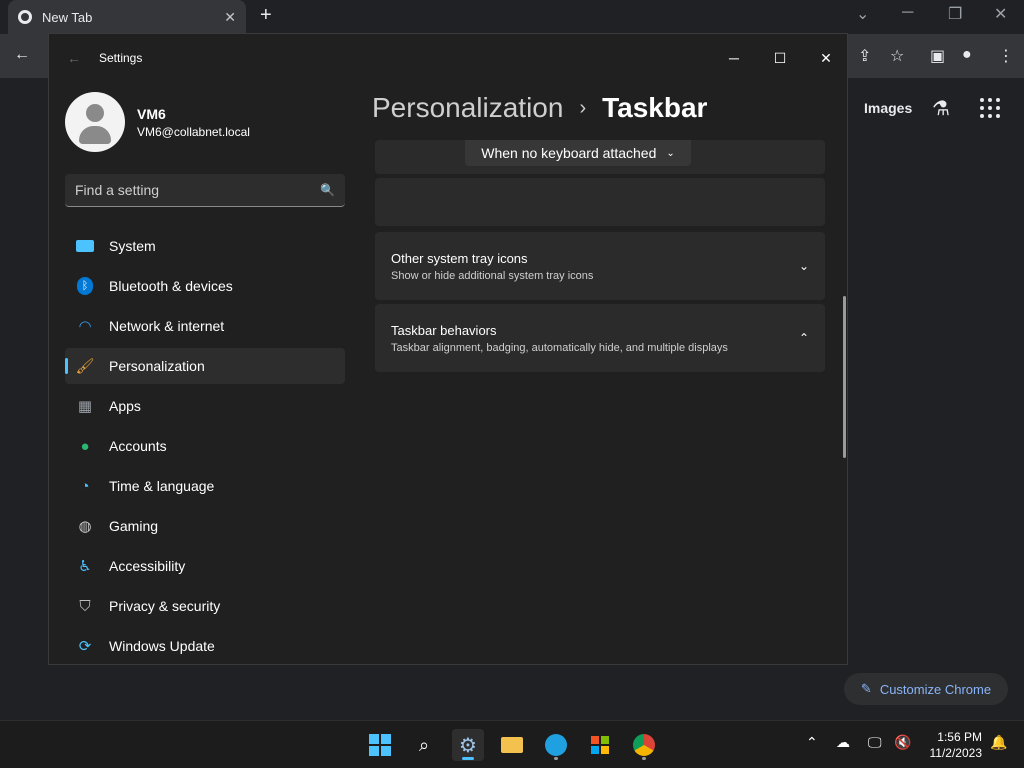 This screenshot has height=768, width=1024. What do you see at coordinates (85, 326) in the screenshot?
I see `wifi-icon: ◠` at bounding box center [85, 326].